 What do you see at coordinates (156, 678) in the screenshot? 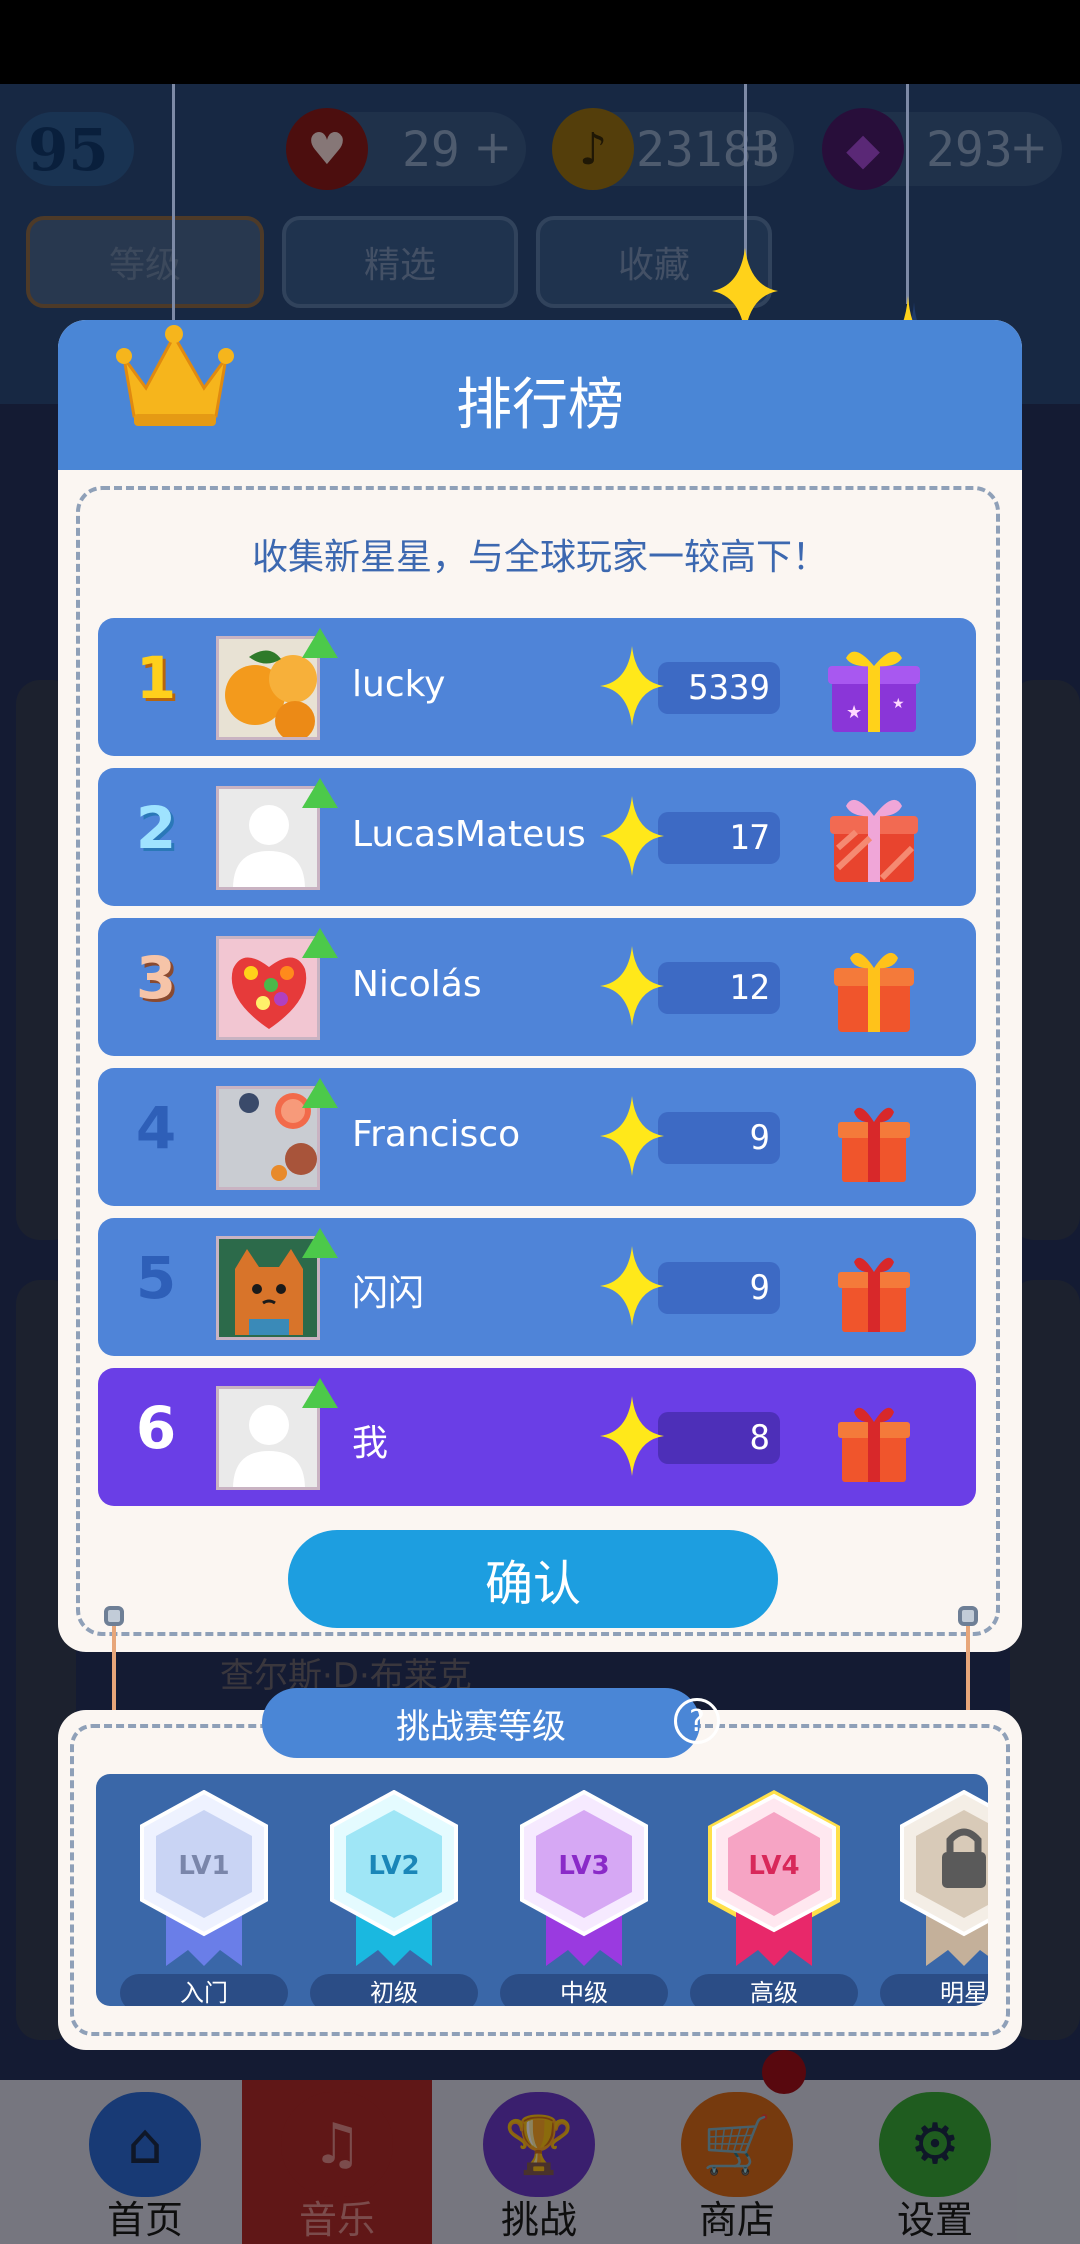
I see `rank-number: 1` at bounding box center [156, 678].